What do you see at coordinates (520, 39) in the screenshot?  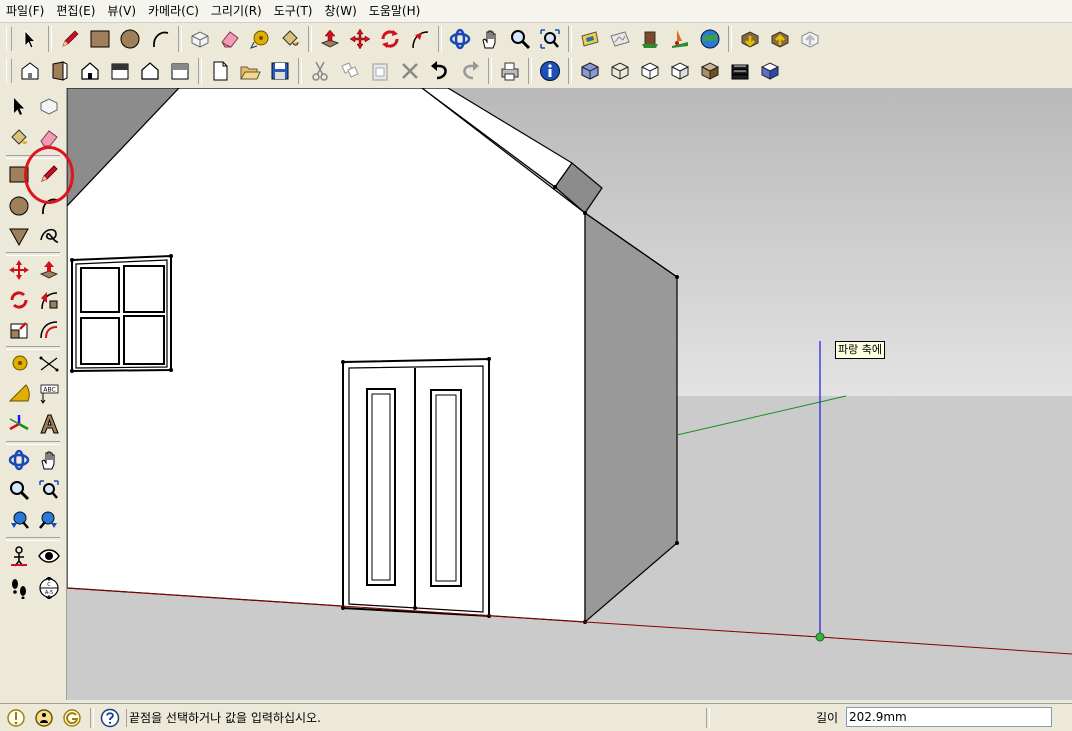 I see `zoom-tool-button` at bounding box center [520, 39].